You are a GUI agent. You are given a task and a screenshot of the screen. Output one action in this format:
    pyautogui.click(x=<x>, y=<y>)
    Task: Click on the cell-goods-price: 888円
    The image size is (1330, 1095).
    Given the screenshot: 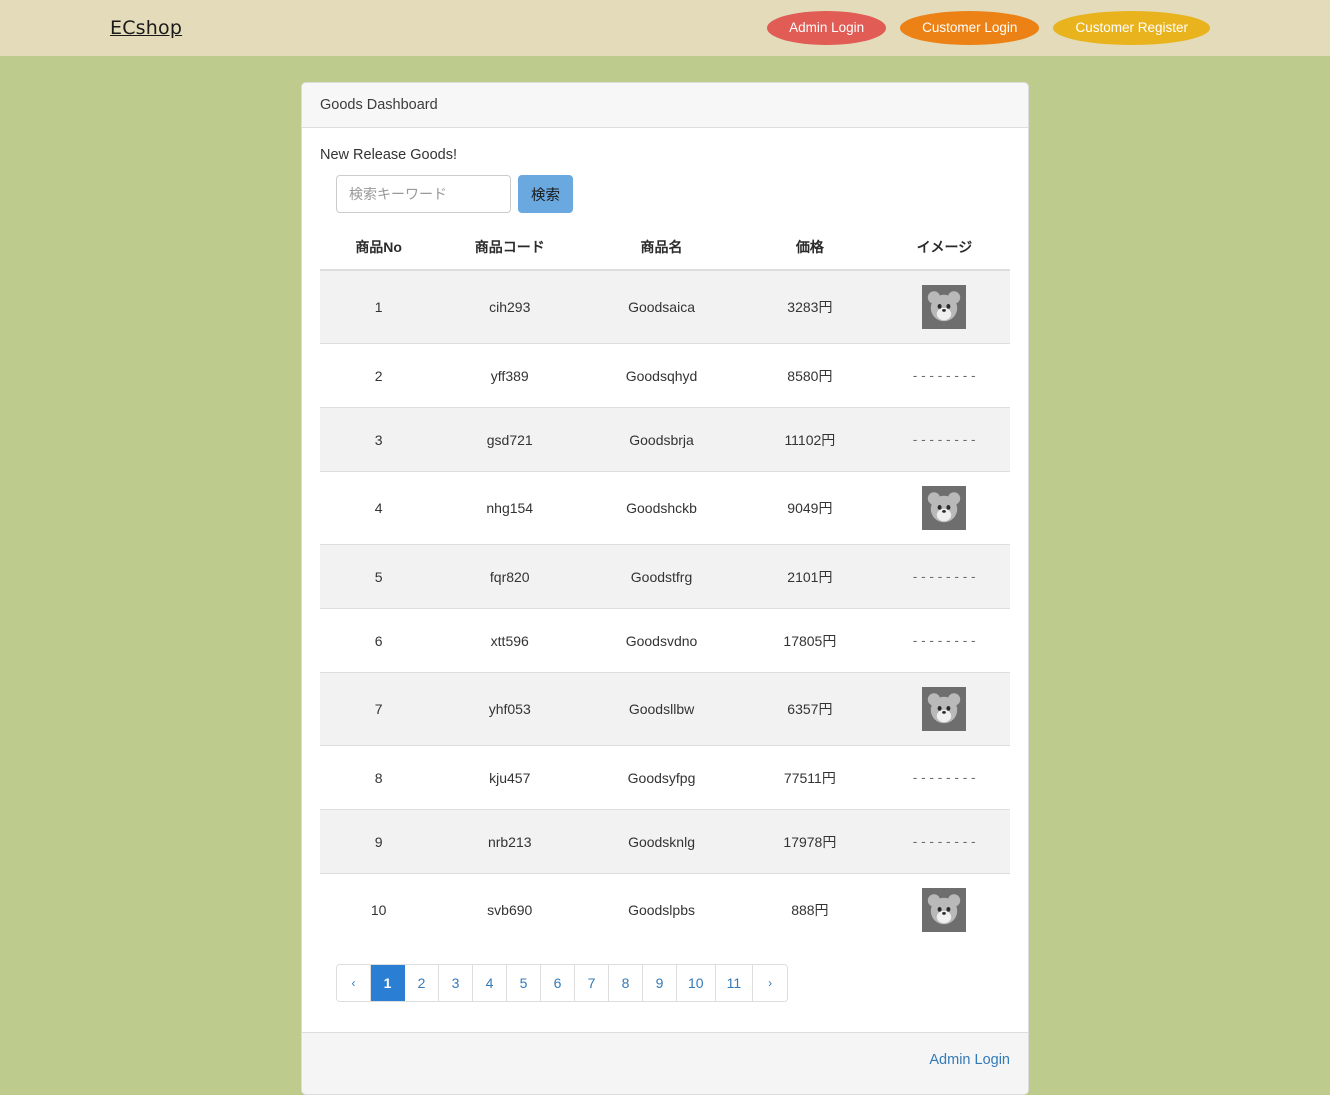 What is the action you would take?
    pyautogui.click(x=809, y=909)
    